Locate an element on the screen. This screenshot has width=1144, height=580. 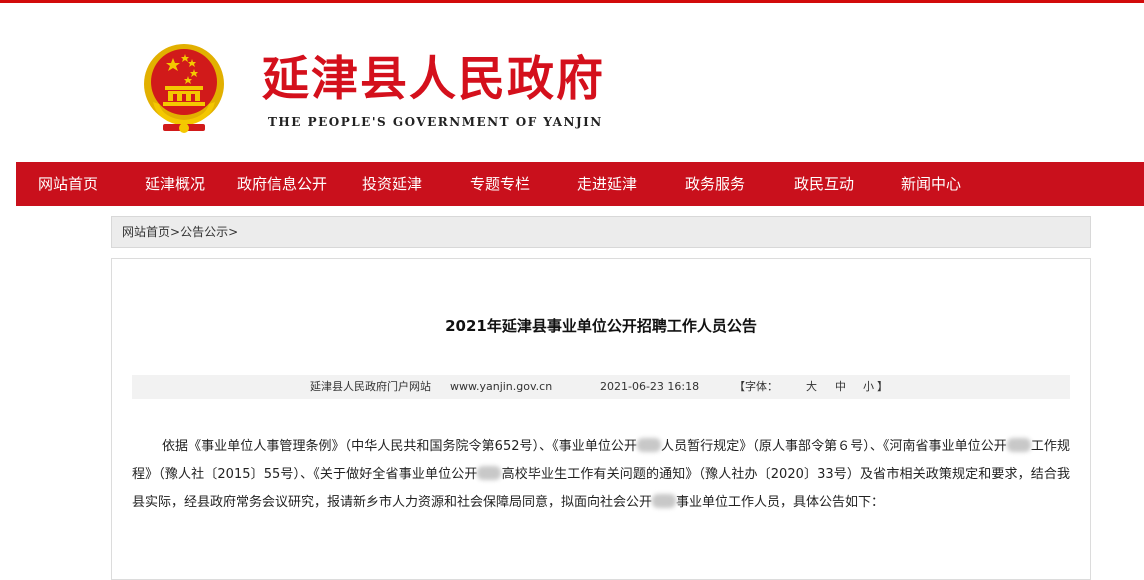
text-segment: 人员暂行规定》（原人事部令第６号）、《河南省事业单位公开 is located at coordinates (834, 446).